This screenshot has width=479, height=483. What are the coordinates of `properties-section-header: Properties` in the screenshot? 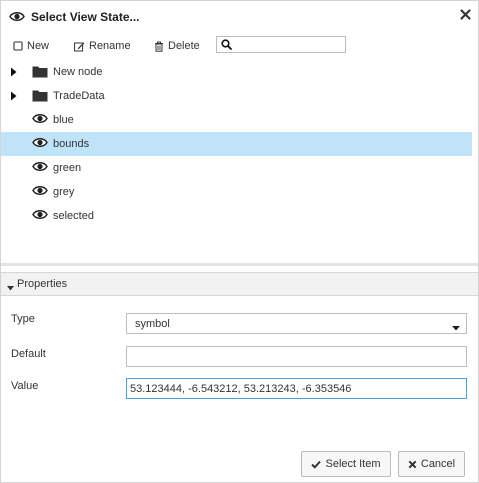 It's located at (239, 284).